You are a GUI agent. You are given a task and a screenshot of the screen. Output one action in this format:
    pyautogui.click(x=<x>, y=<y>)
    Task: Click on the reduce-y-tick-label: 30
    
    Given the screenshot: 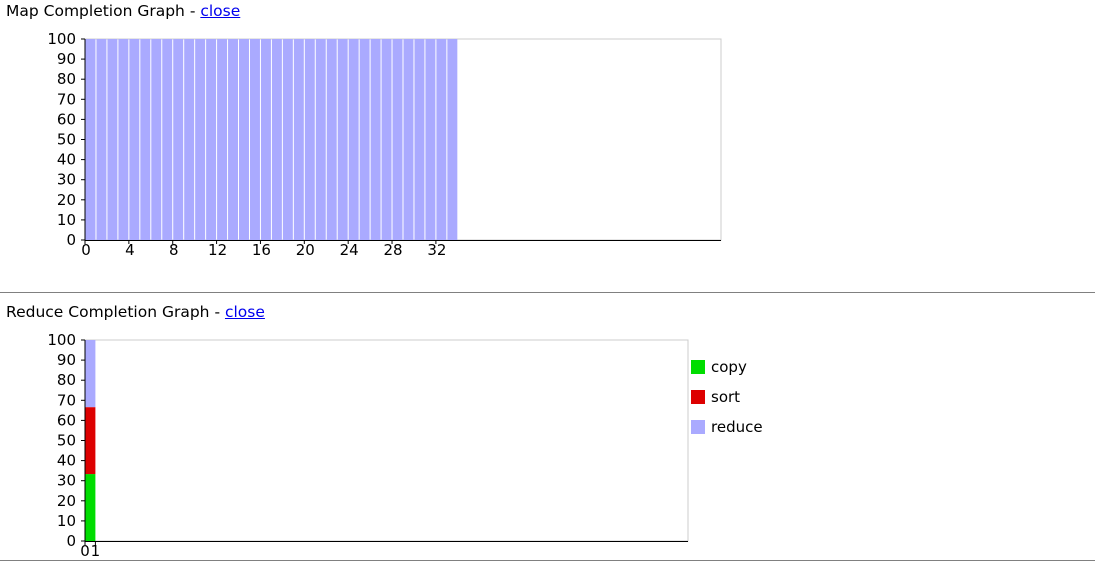 What is the action you would take?
    pyautogui.click(x=66, y=481)
    